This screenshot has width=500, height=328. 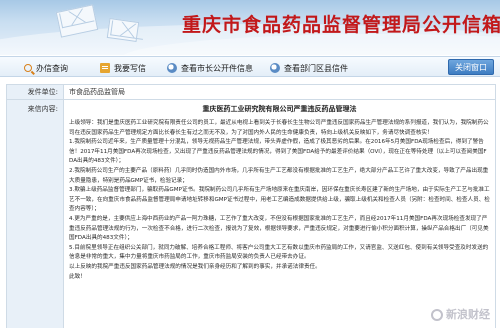 What do you see at coordinates (316, 68) in the screenshot?
I see `nav-item-label: 查看部门区县信件` at bounding box center [316, 68].